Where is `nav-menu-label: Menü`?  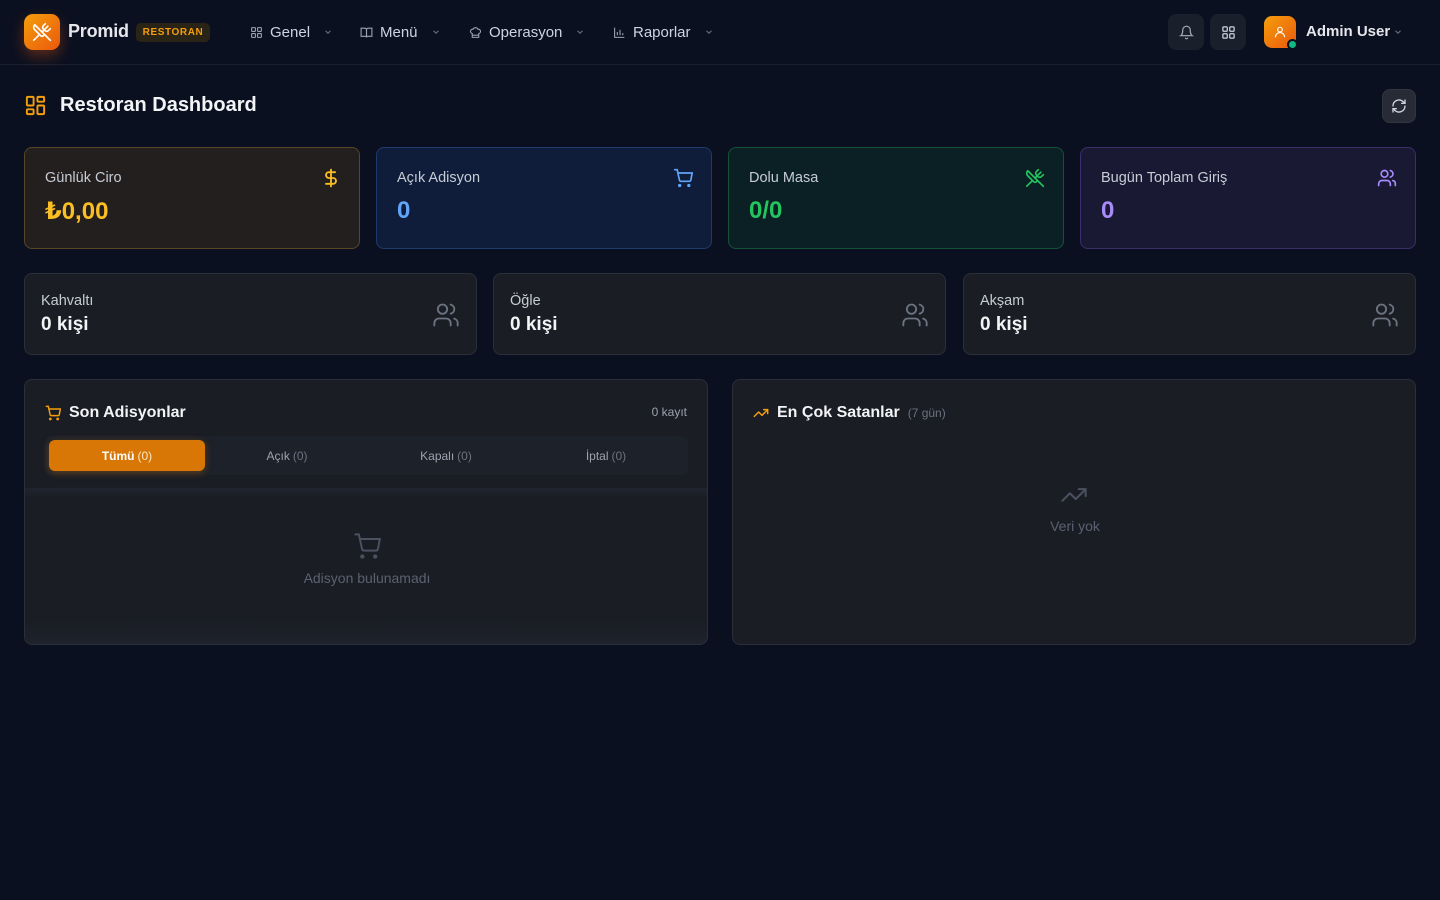 nav-menu-label: Menü is located at coordinates (399, 32).